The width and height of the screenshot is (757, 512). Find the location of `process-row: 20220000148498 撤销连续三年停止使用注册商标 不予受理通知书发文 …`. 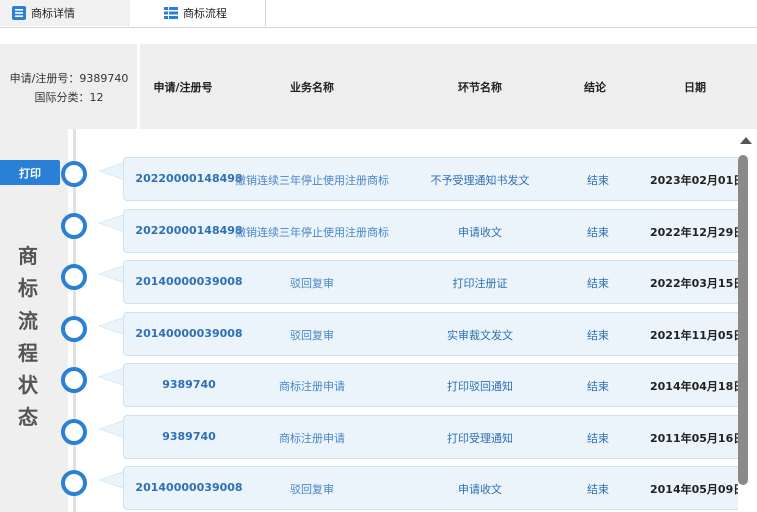

process-row: 20220000148498 撤销连续三年停止使用注册商标 不予受理通知书发文 … is located at coordinates (434, 179).